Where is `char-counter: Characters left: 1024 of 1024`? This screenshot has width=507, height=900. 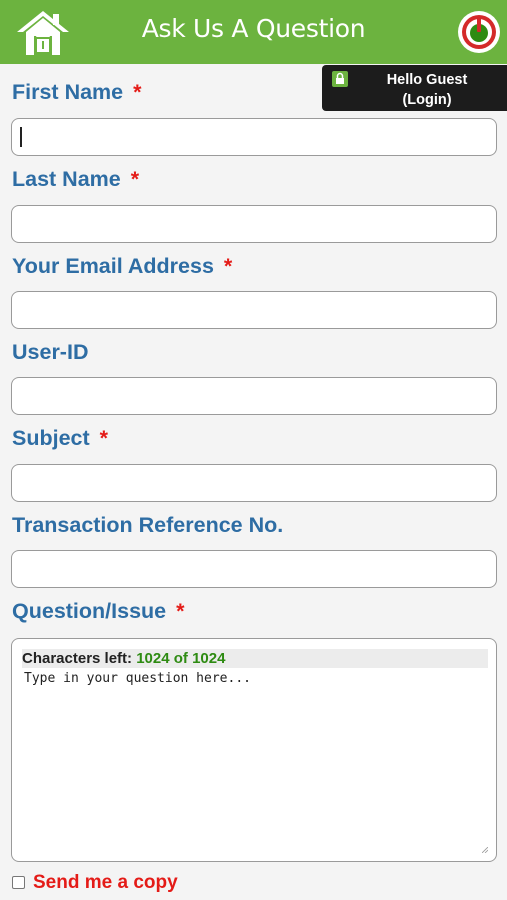 char-counter: Characters left: 1024 of 1024 is located at coordinates (123, 658).